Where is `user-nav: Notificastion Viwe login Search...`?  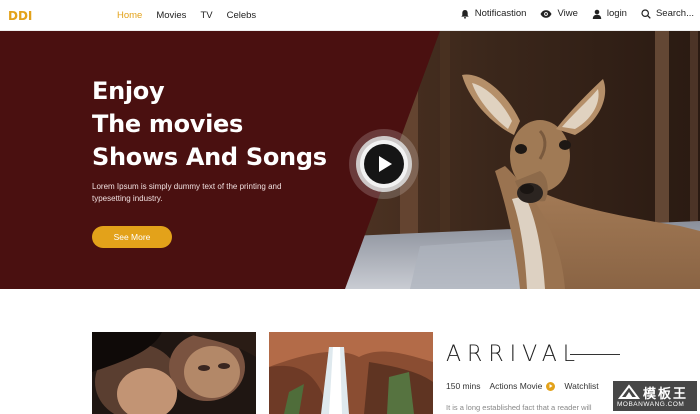
user-nav: Notificastion Viwe login Search... is located at coordinates (577, 13).